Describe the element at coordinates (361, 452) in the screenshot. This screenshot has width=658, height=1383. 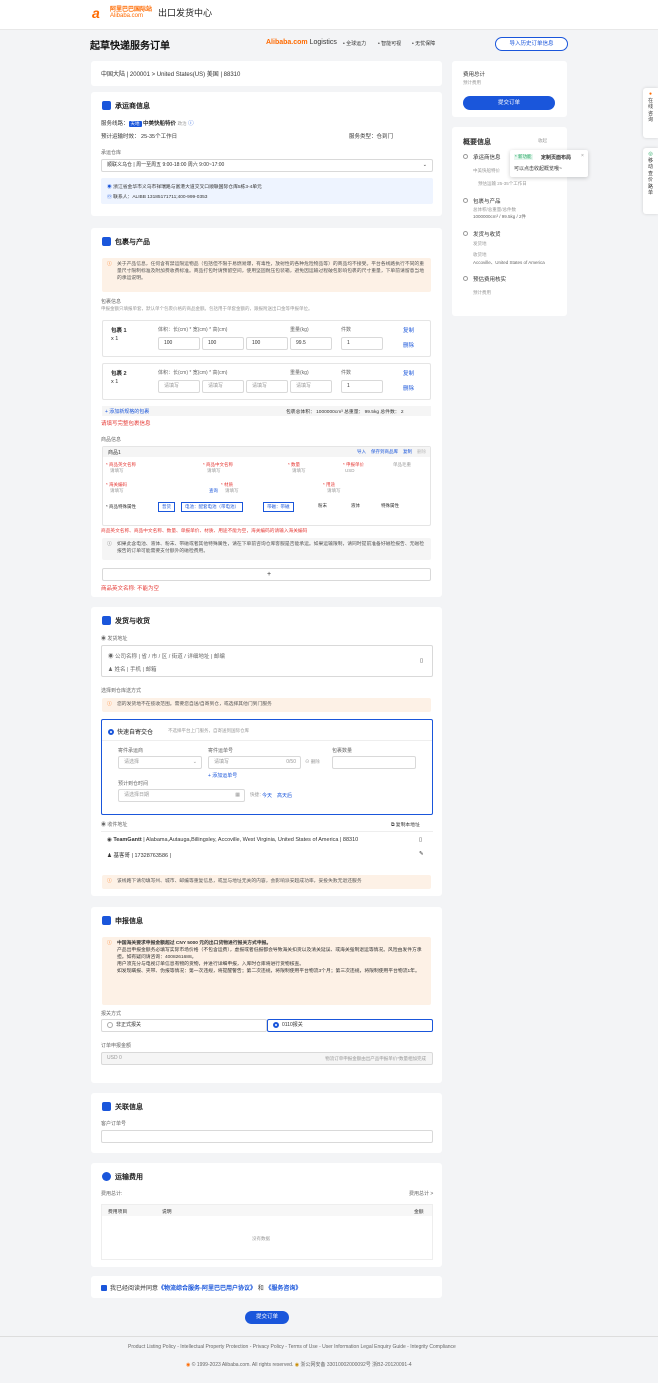
I see `import-goods-link: 导入` at that location.